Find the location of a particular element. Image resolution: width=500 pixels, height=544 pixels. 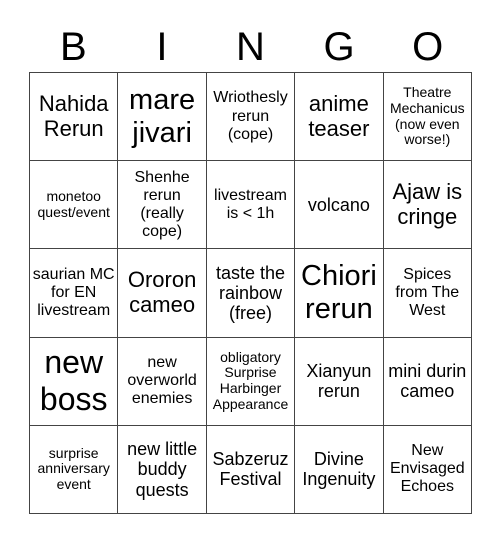

bingo-cell: Ajaw is cringe is located at coordinates (427, 205).